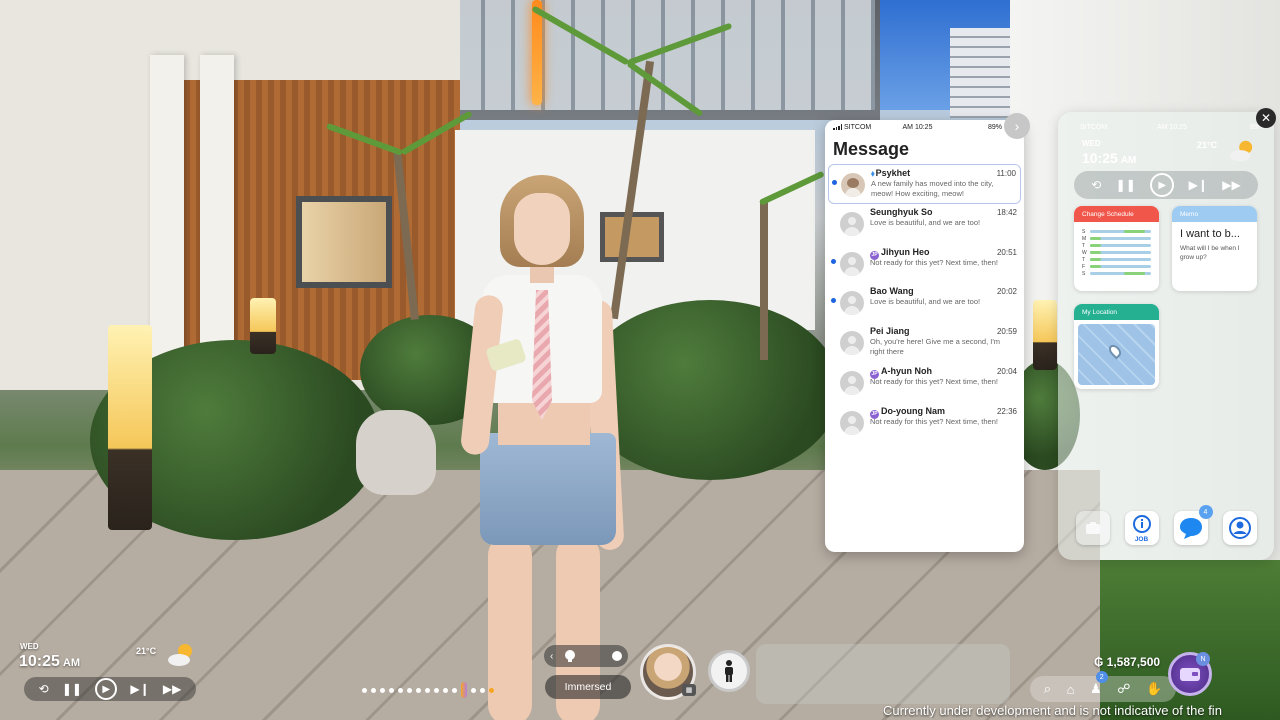 The image size is (1280, 720). I want to click on message-count-badge: 4, so click(1205, 512).